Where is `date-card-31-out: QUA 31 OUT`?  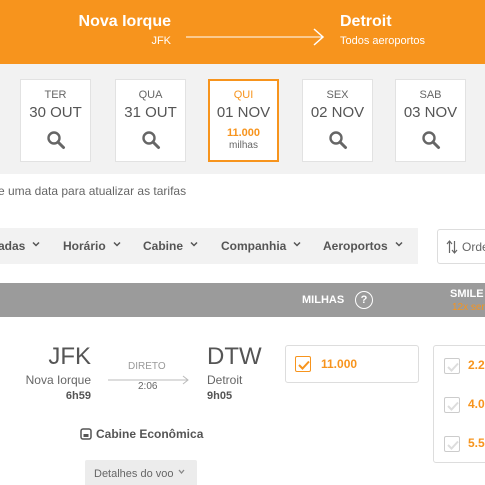 date-card-31-out: QUA 31 OUT is located at coordinates (150, 120).